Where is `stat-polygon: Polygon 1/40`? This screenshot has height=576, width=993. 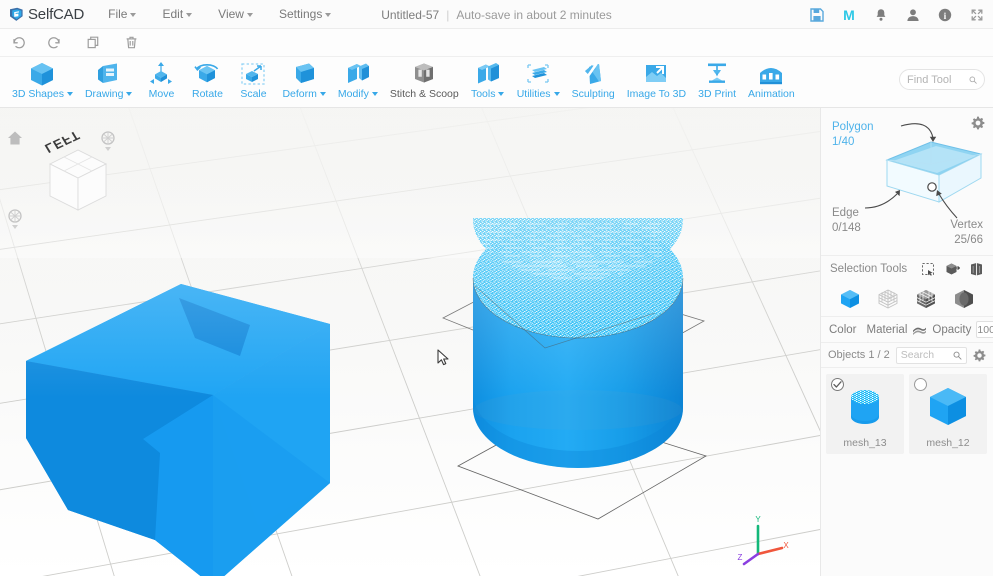
stat-polygon: Polygon 1/40 is located at coordinates (853, 135).